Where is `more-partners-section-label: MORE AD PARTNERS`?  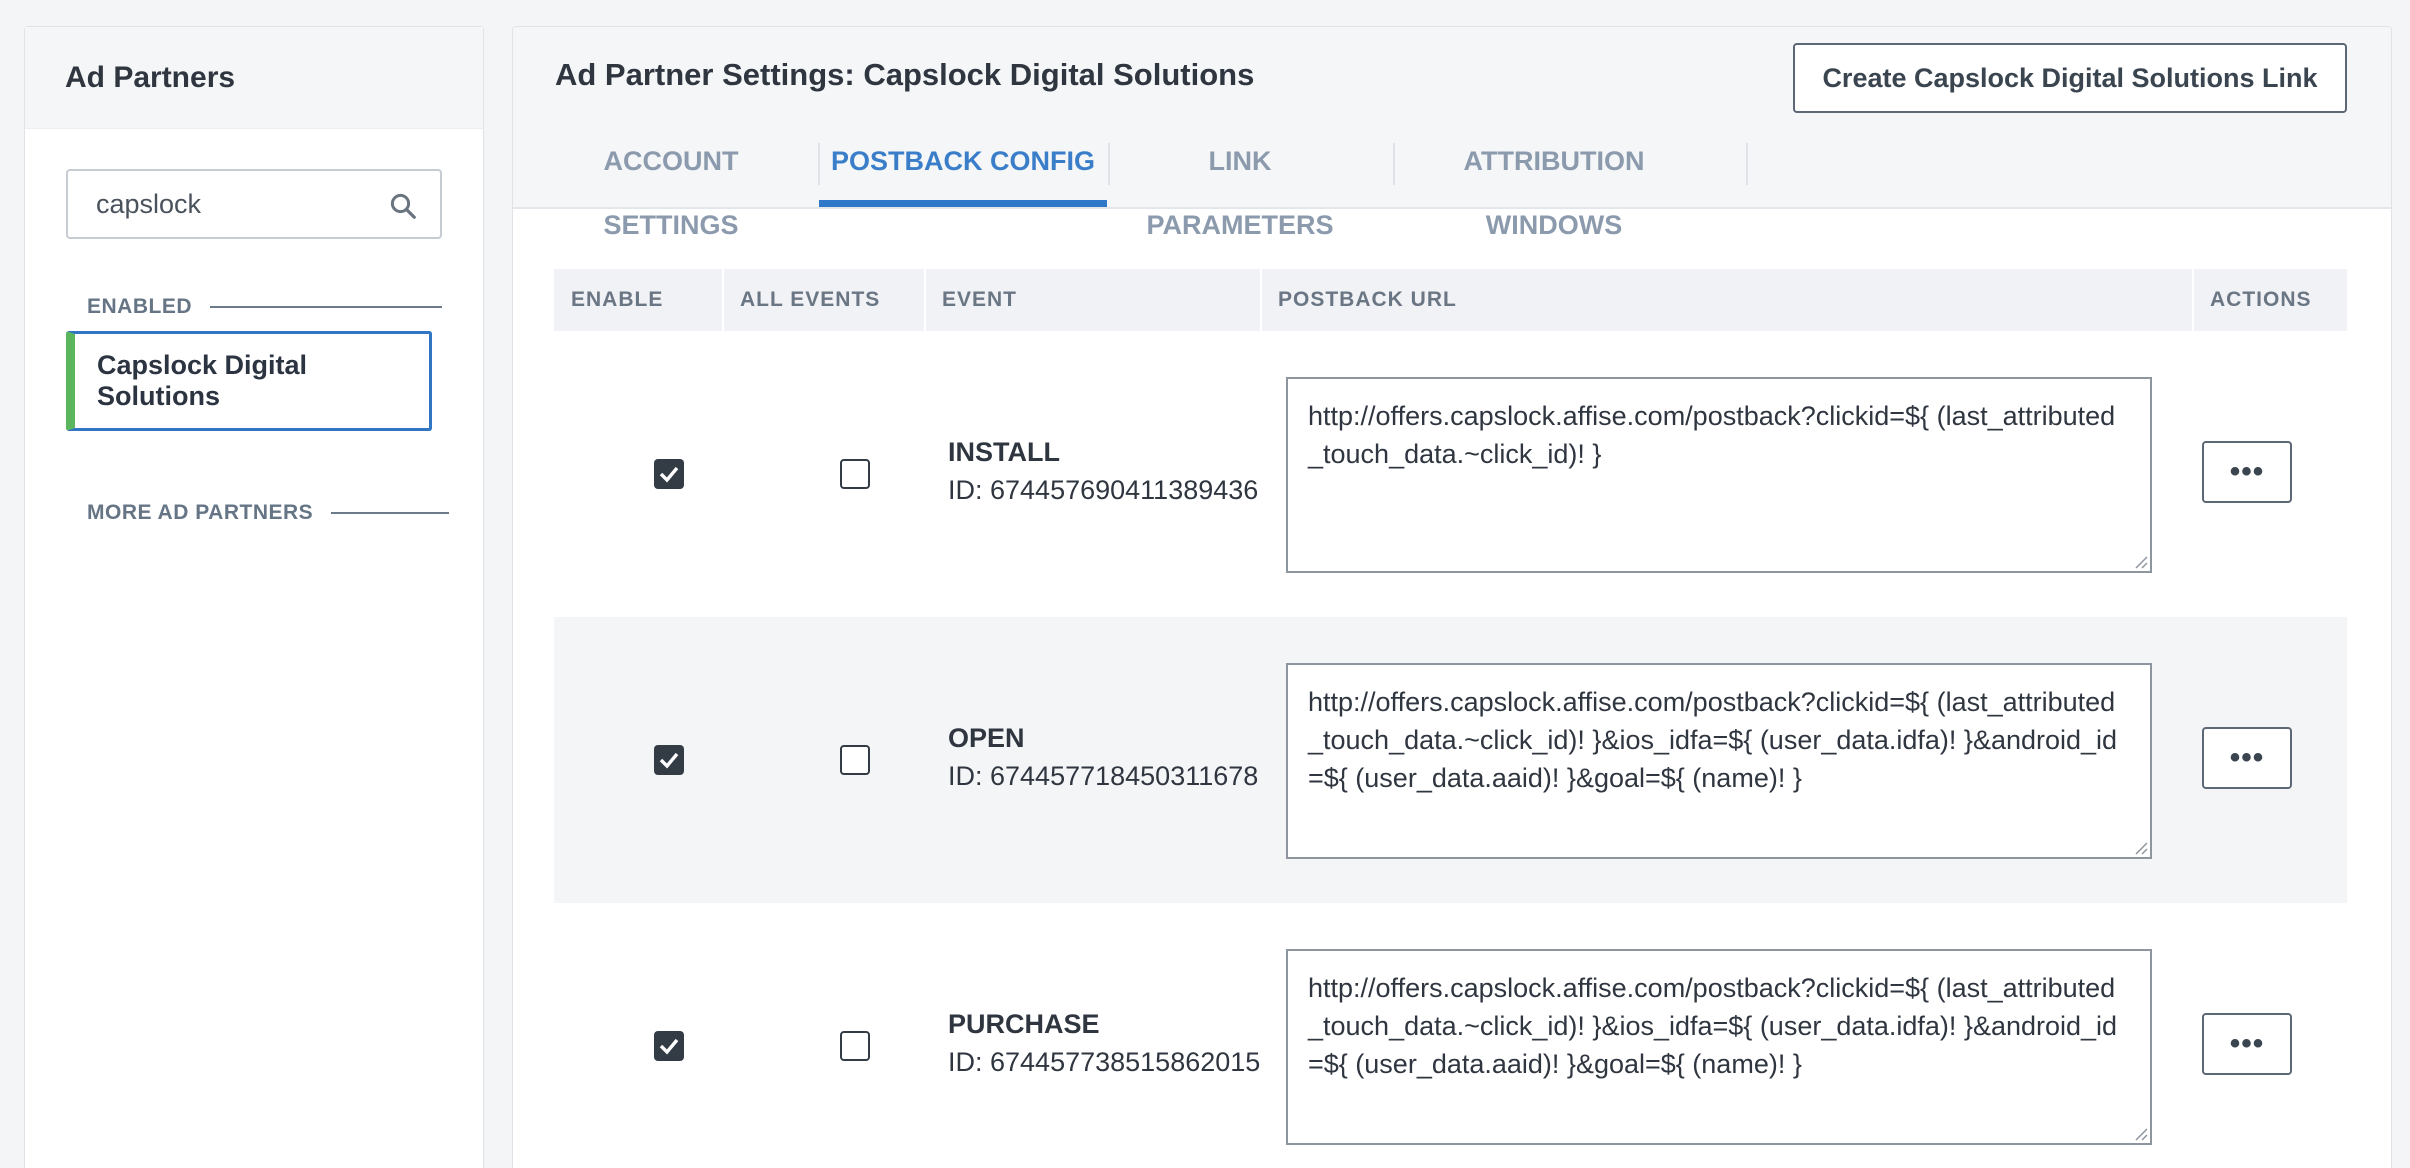 more-partners-section-label: MORE AD PARTNERS is located at coordinates (268, 513).